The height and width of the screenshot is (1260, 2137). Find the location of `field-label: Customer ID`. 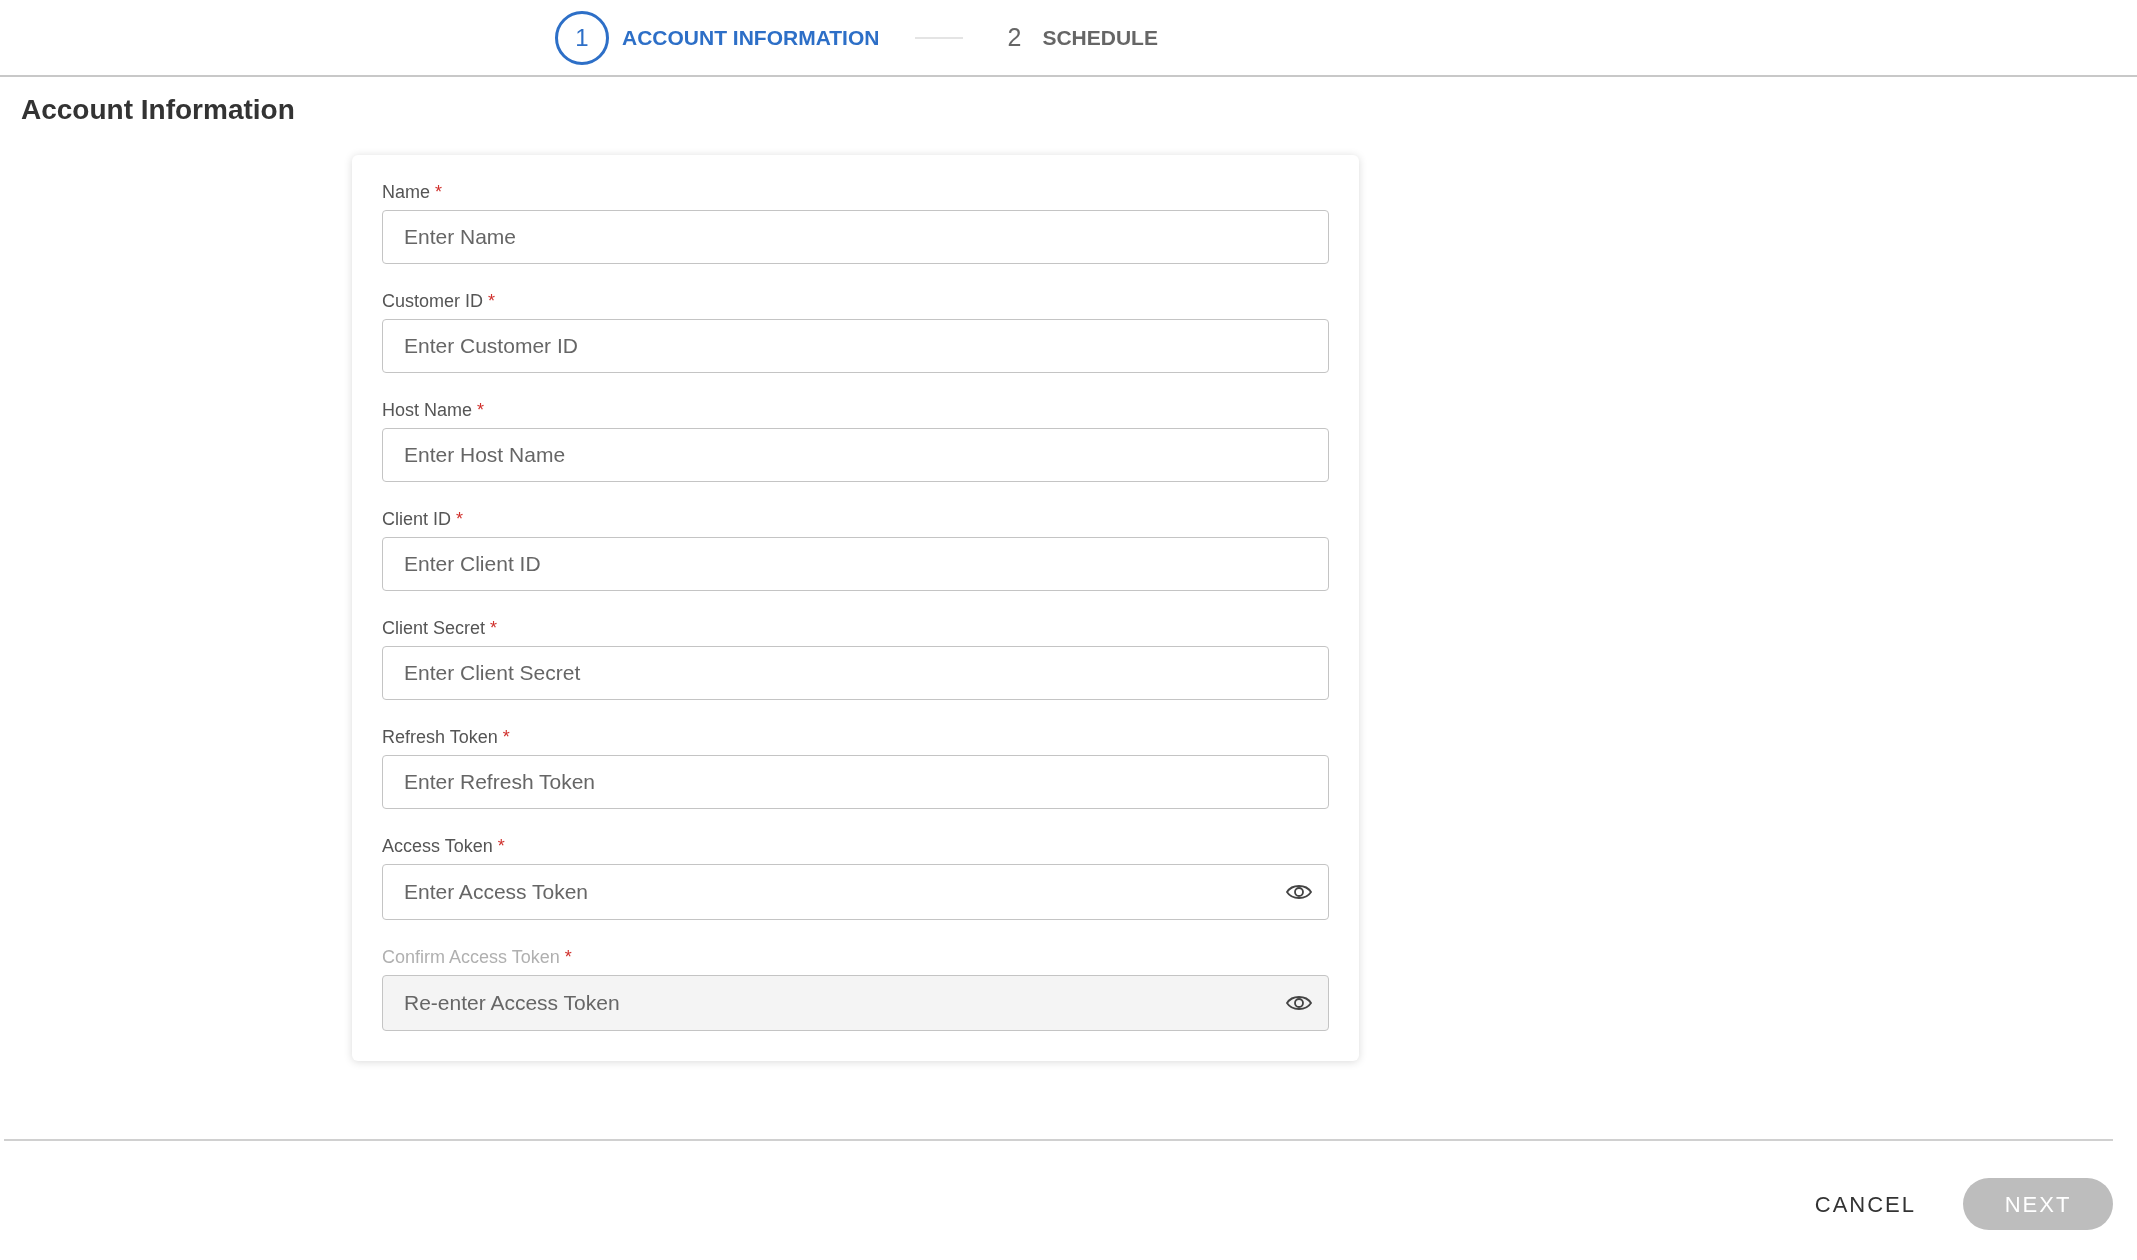

field-label: Customer ID is located at coordinates (433, 301).